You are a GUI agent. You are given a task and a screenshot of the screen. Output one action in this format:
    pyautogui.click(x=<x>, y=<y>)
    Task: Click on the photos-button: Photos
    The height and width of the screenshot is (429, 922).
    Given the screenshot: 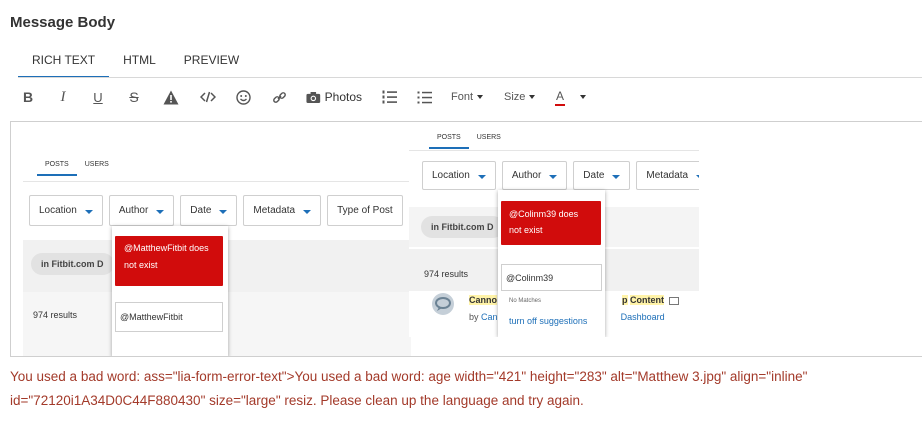 What is the action you would take?
    pyautogui.click(x=334, y=97)
    